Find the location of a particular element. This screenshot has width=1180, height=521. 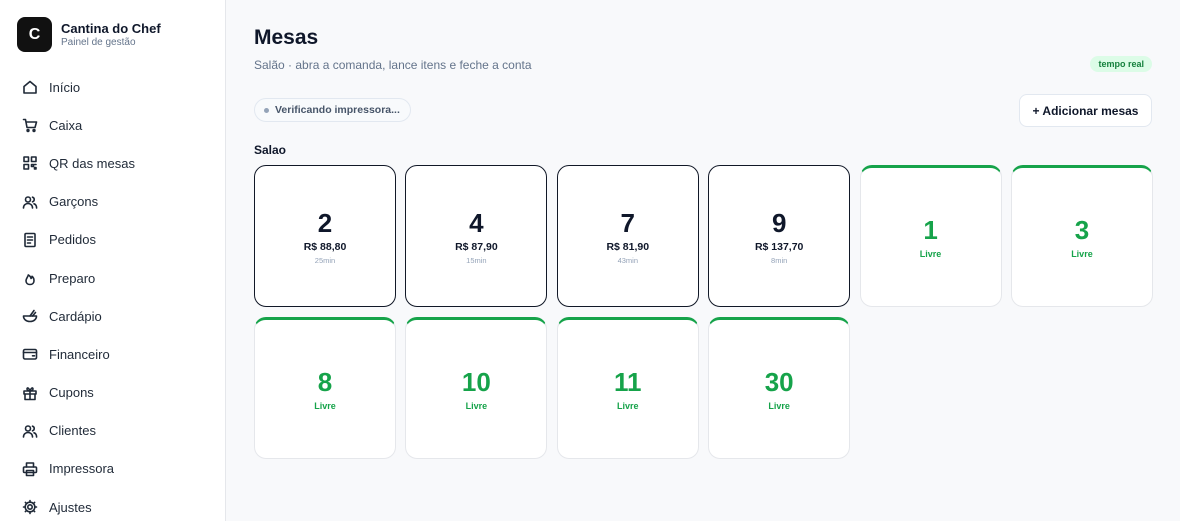

sidebar-item-ajustes: Ajustes is located at coordinates (113, 504).